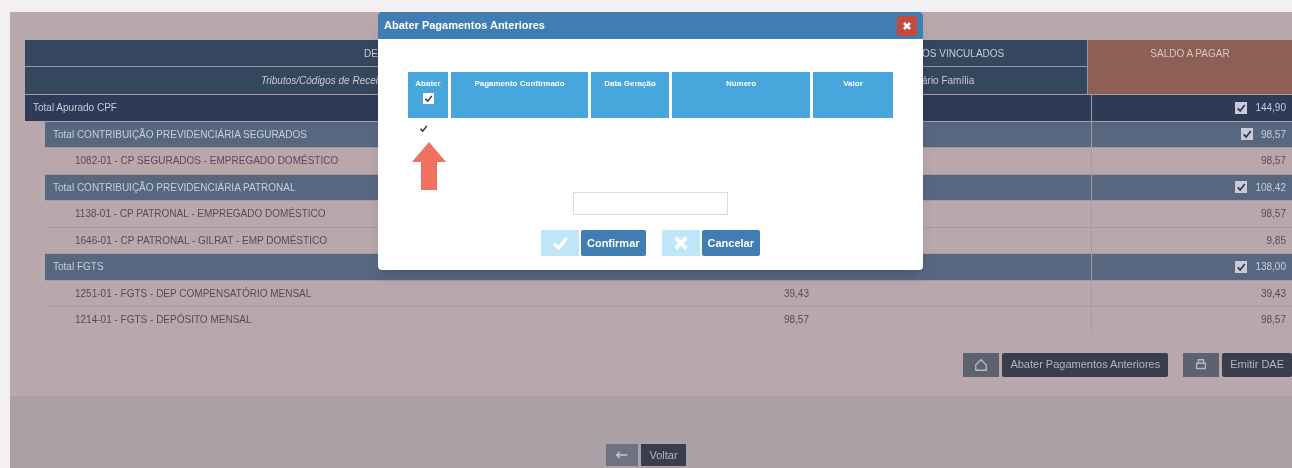 This screenshot has width=1292, height=468. I want to click on house-icon, so click(981, 364).